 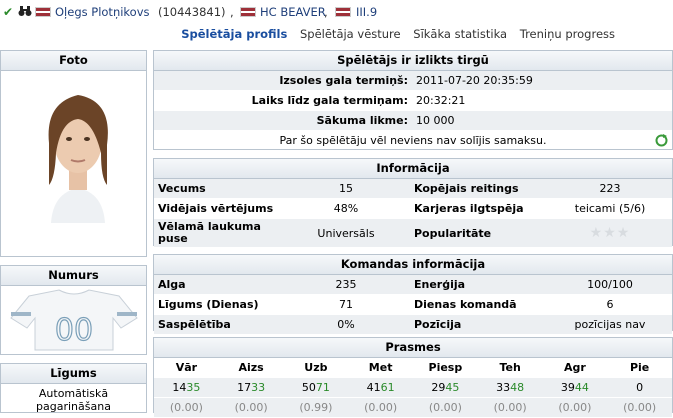 I want to click on tab-player-history: Spēlētāja vēsture, so click(x=350, y=34).